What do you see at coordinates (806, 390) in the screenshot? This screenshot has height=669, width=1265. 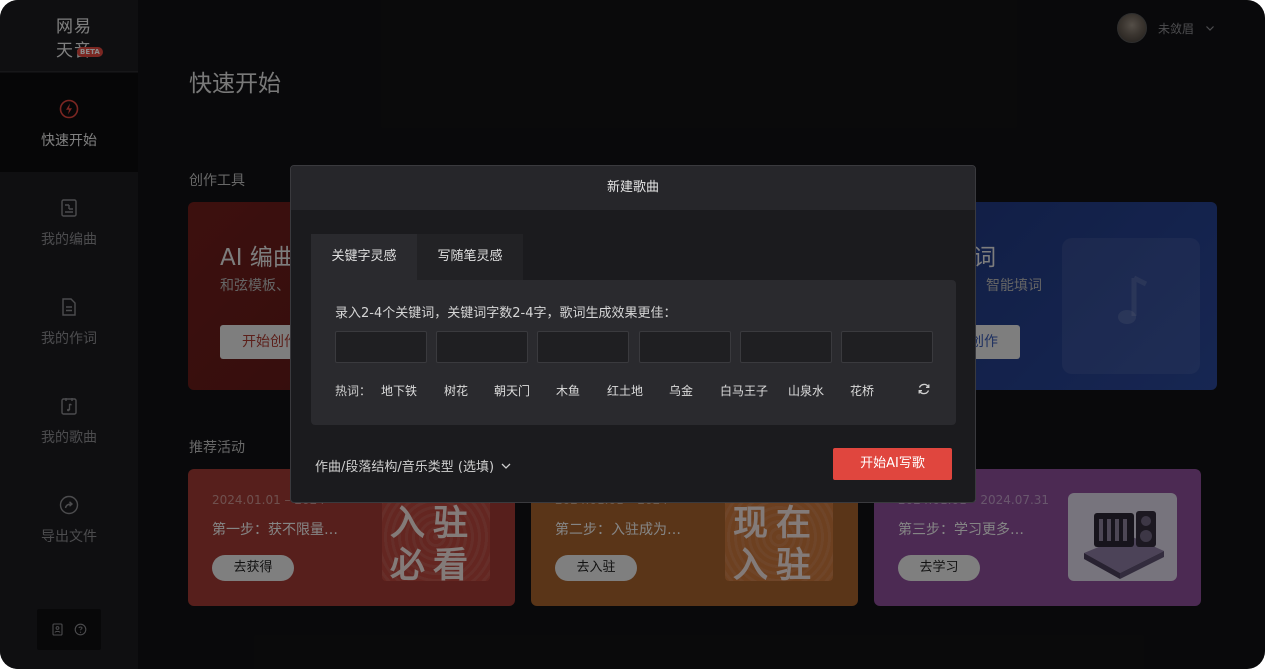 I see `hot-word: 山泉水` at bounding box center [806, 390].